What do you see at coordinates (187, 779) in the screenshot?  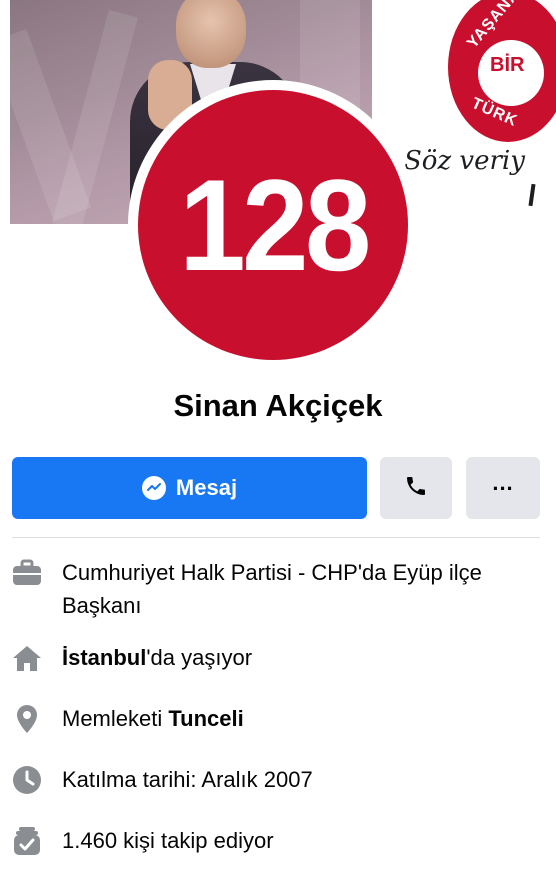 I see `joined-text: Katılma tarihi: Aralık 2007` at bounding box center [187, 779].